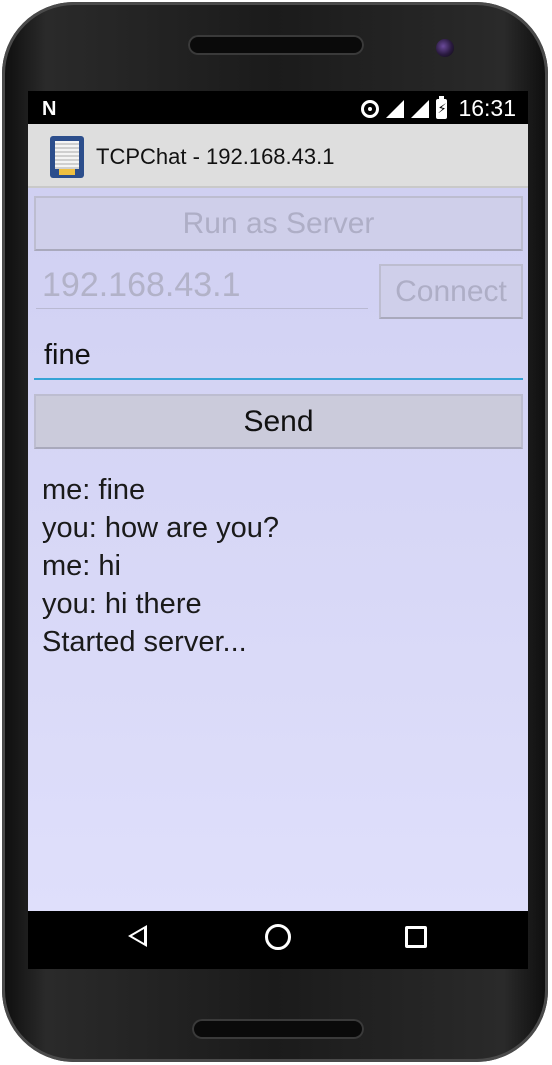 The image size is (552, 1065). What do you see at coordinates (487, 108) in the screenshot?
I see `status-time: 16:31` at bounding box center [487, 108].